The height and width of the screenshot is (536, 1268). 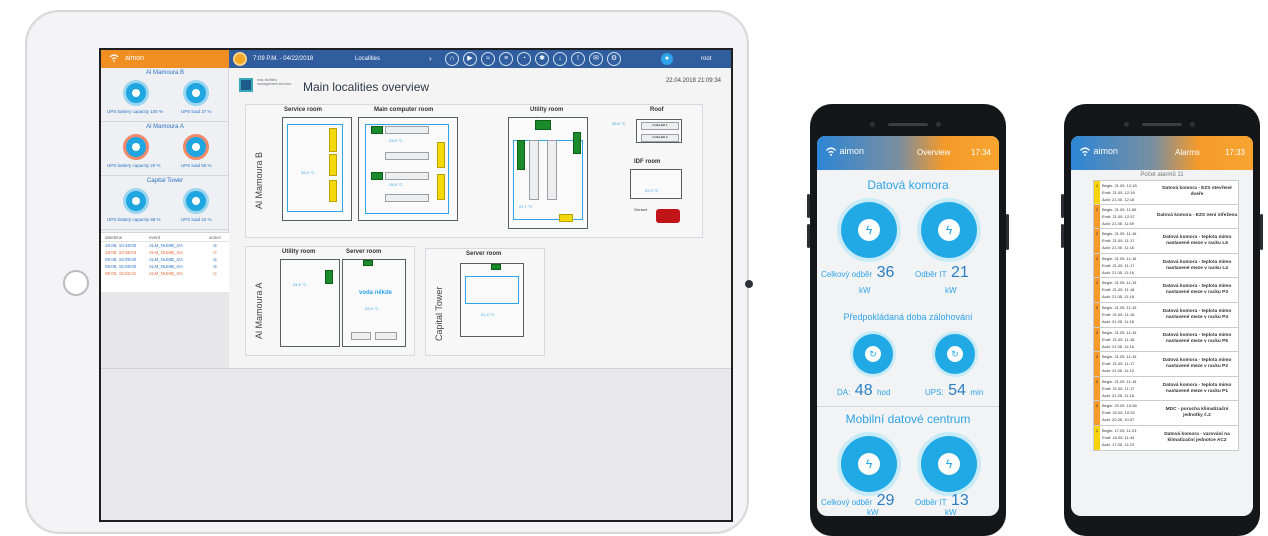 I want to click on headset-icon: ∩, so click(x=452, y=59).